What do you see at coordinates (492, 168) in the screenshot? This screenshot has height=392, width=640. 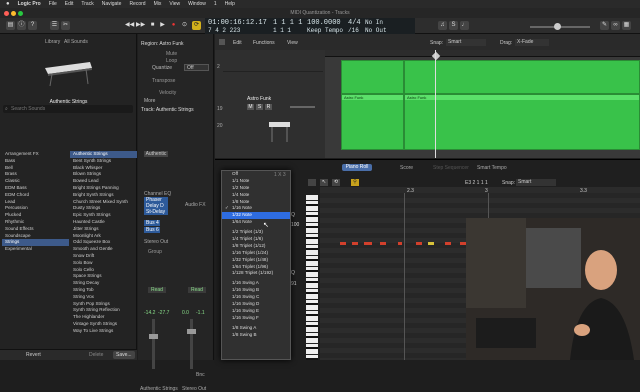 I see `tab-smart-tempo: Smart Tempo` at bounding box center [492, 168].